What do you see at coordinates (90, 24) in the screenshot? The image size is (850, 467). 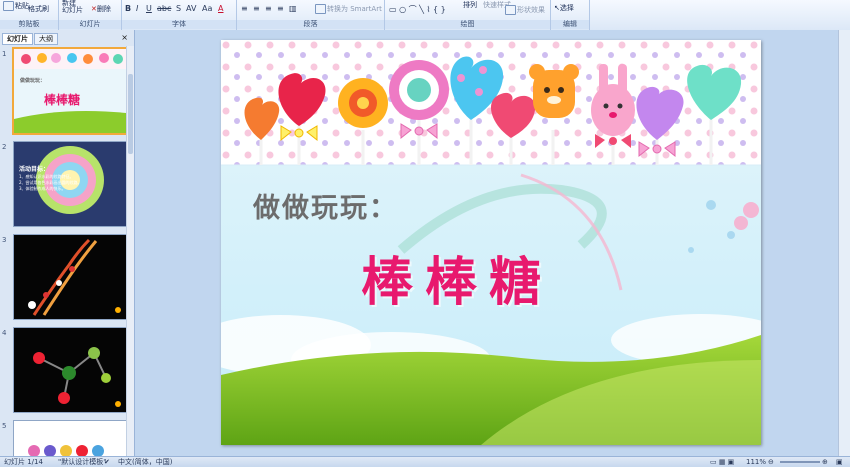 I see `slides-group-label: 幻灯片` at bounding box center [90, 24].